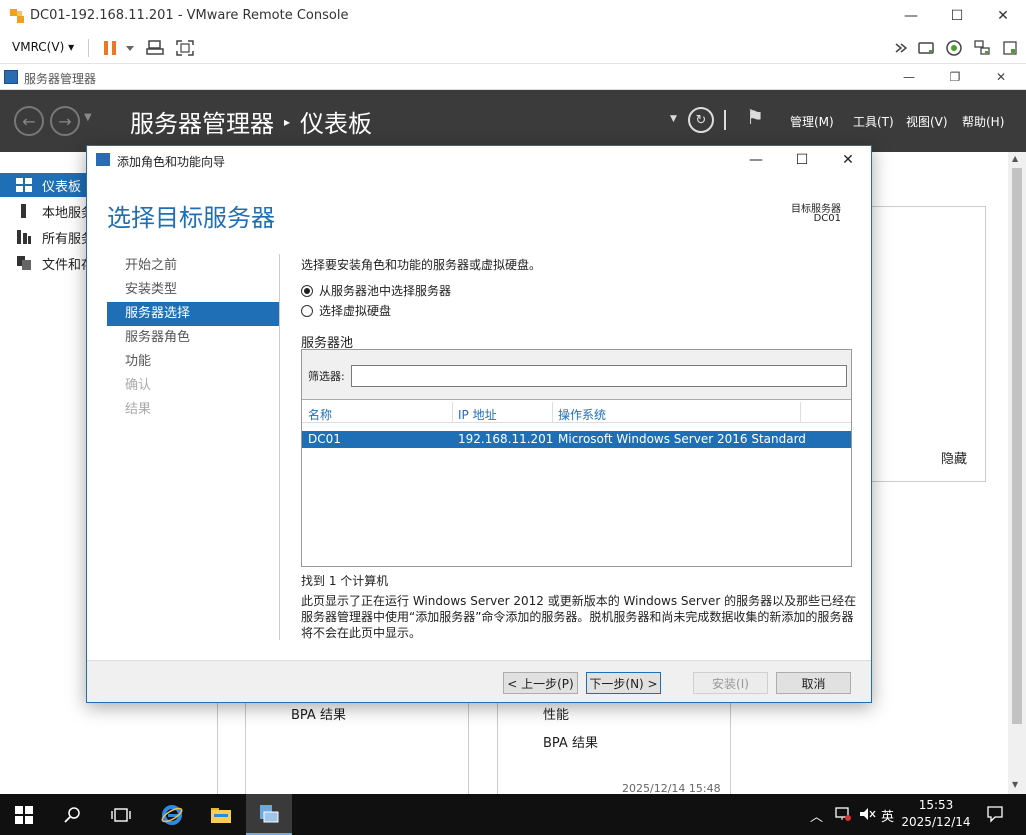 This screenshot has height=835, width=1026. Describe the element at coordinates (923, 344) in the screenshot. I see `dashboard-welcome-tile` at that location.